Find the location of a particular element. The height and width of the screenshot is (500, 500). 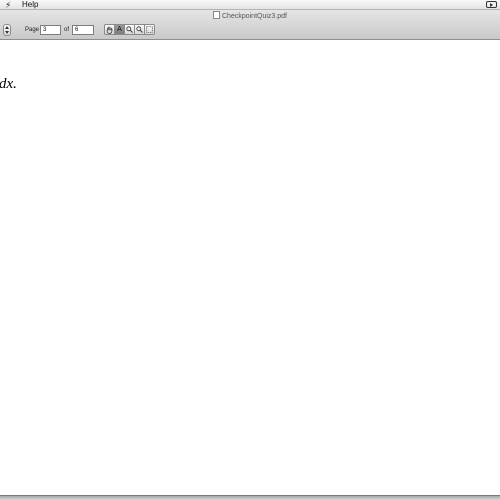

menu-bar: ⚡ Help is located at coordinates (250, 5).